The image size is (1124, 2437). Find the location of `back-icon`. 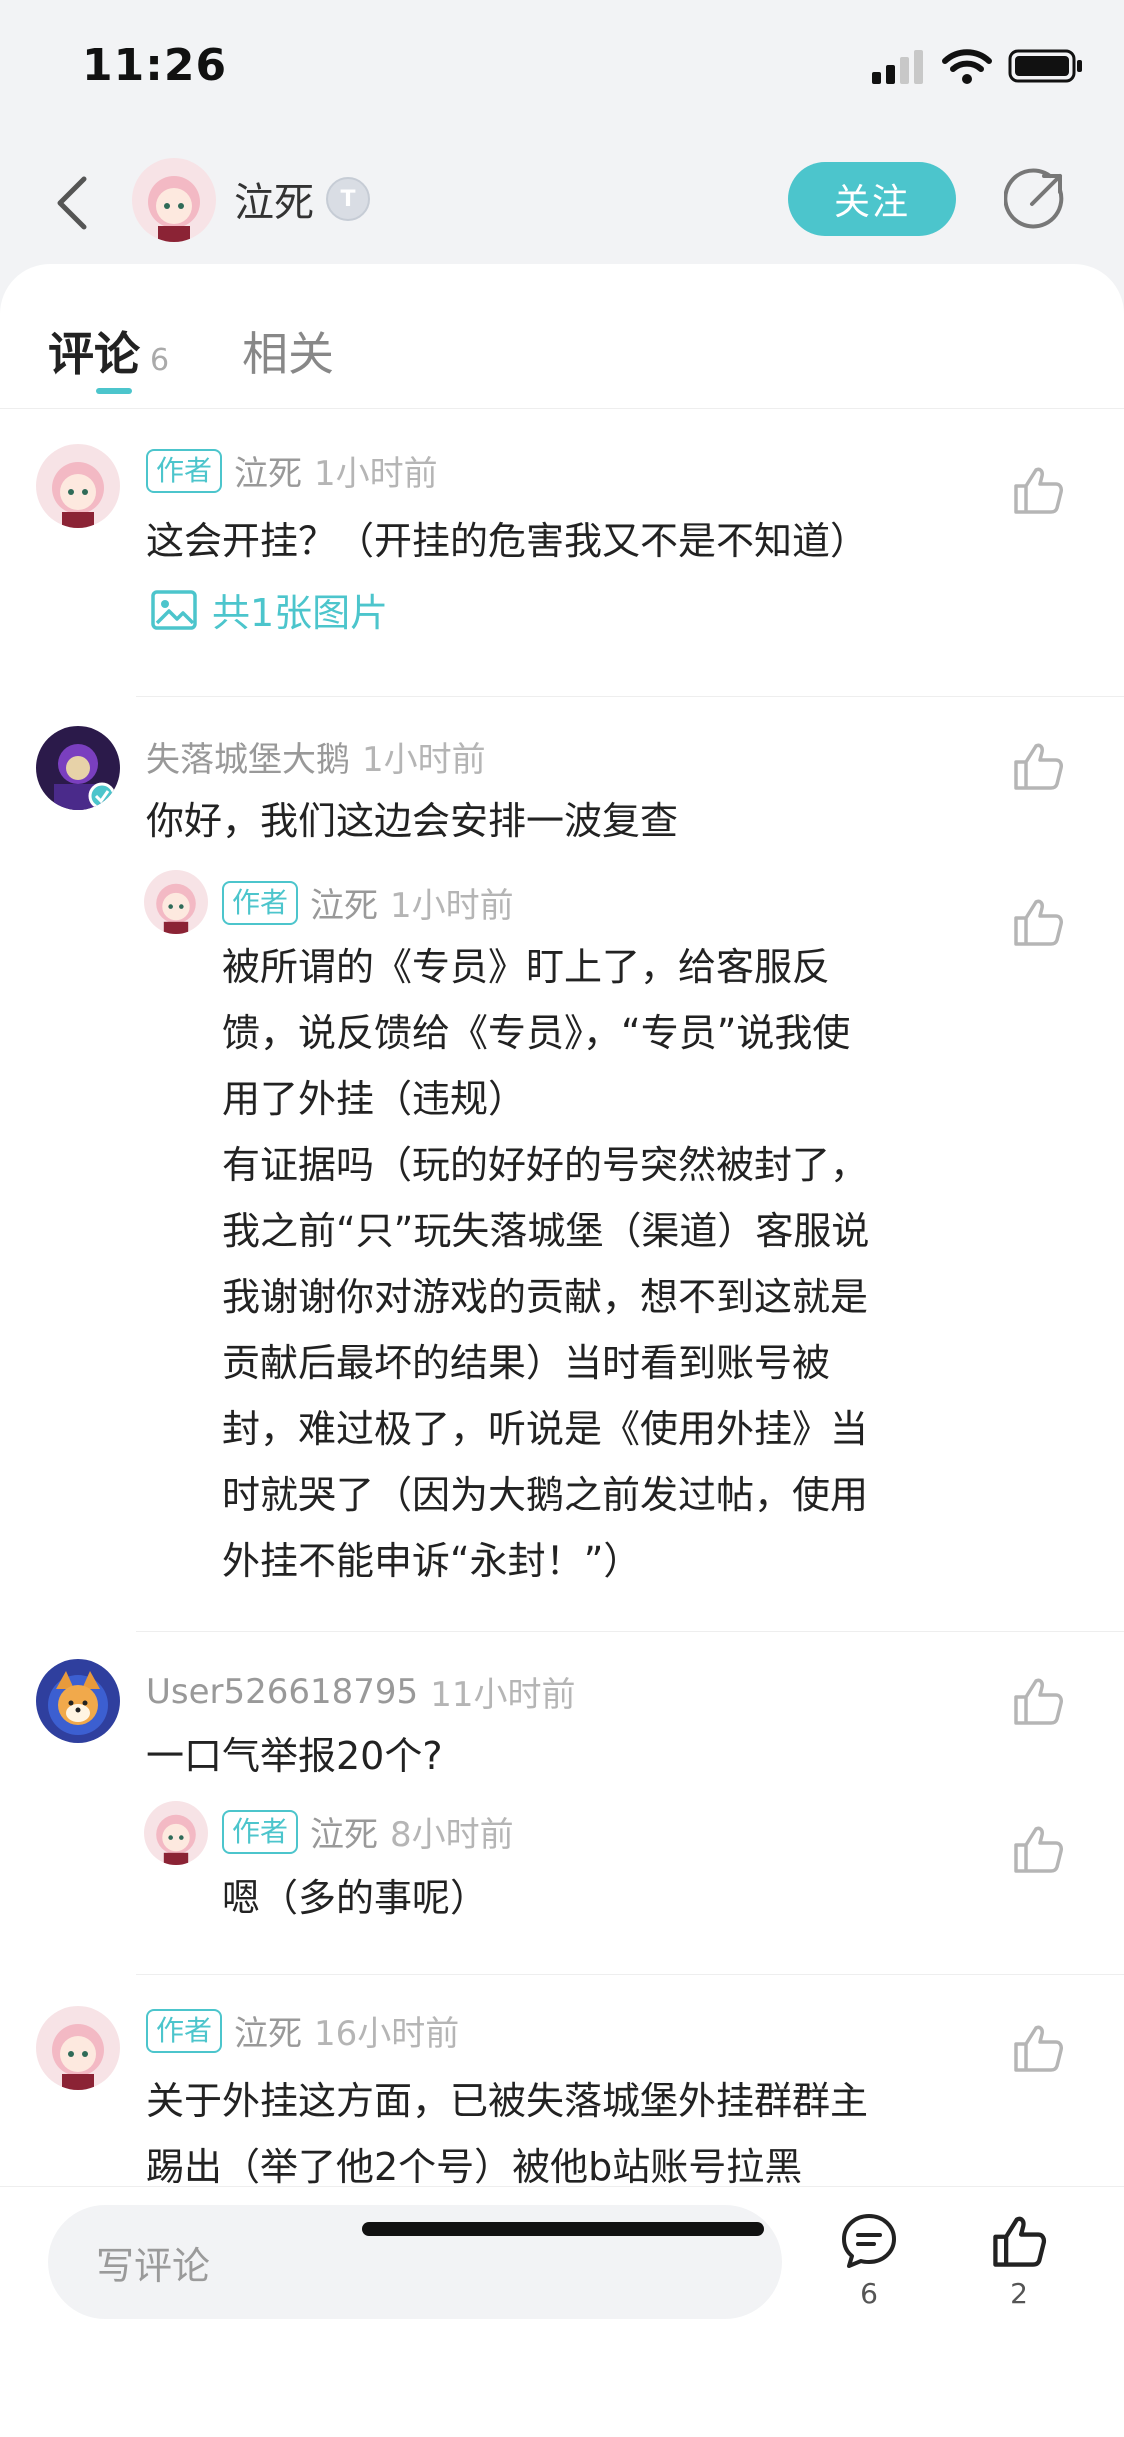

back-icon is located at coordinates (72, 203).